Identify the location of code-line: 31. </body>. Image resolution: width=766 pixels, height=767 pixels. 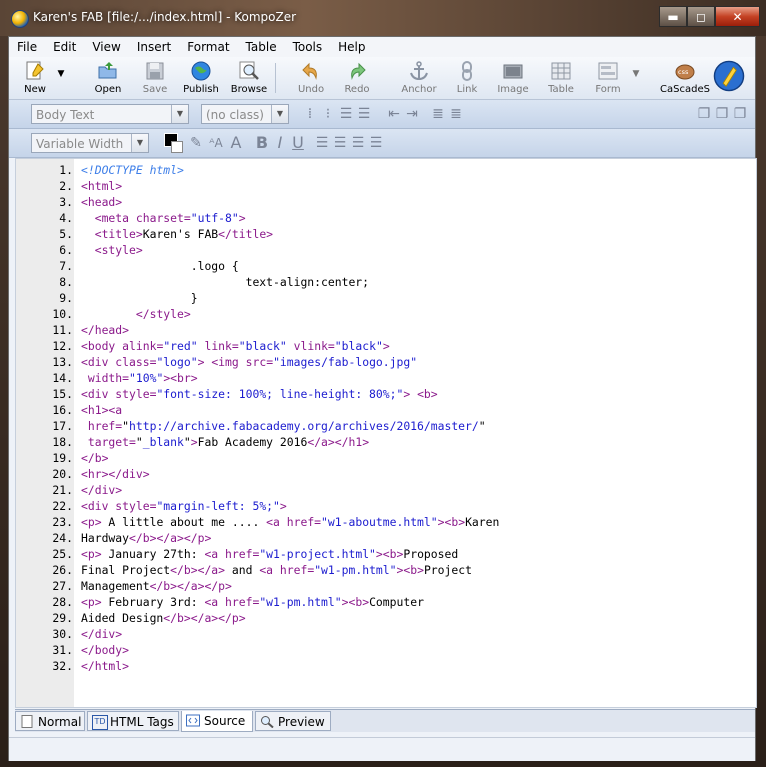
(386, 650).